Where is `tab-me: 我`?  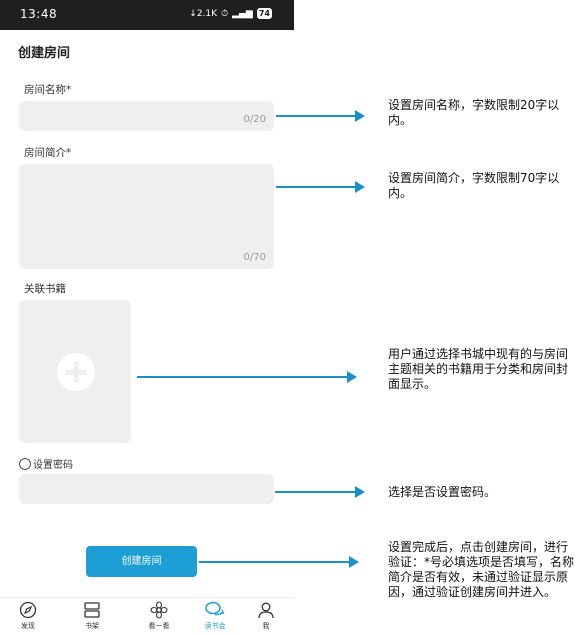
tab-me: 我 is located at coordinates (266, 616).